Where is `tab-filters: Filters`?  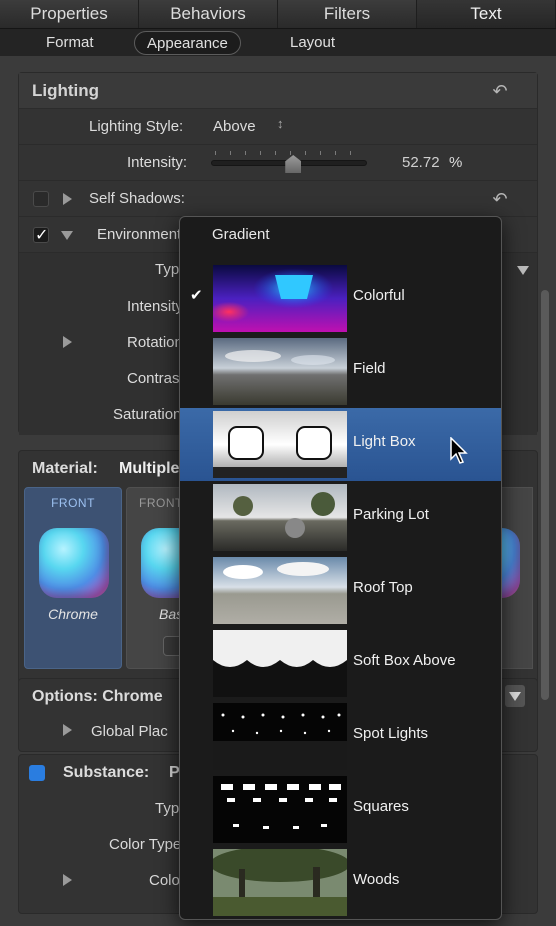 tab-filters: Filters is located at coordinates (347, 14).